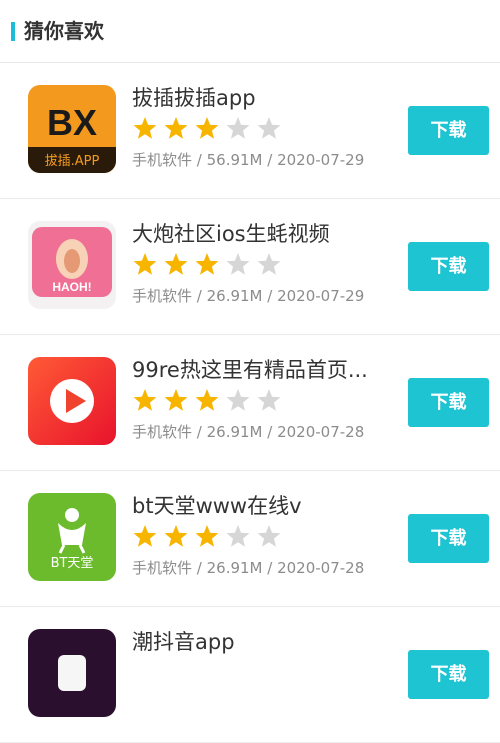 The height and width of the screenshot is (743, 500). Describe the element at coordinates (71, 287) in the screenshot. I see `icon-caption: HAOH!` at that location.